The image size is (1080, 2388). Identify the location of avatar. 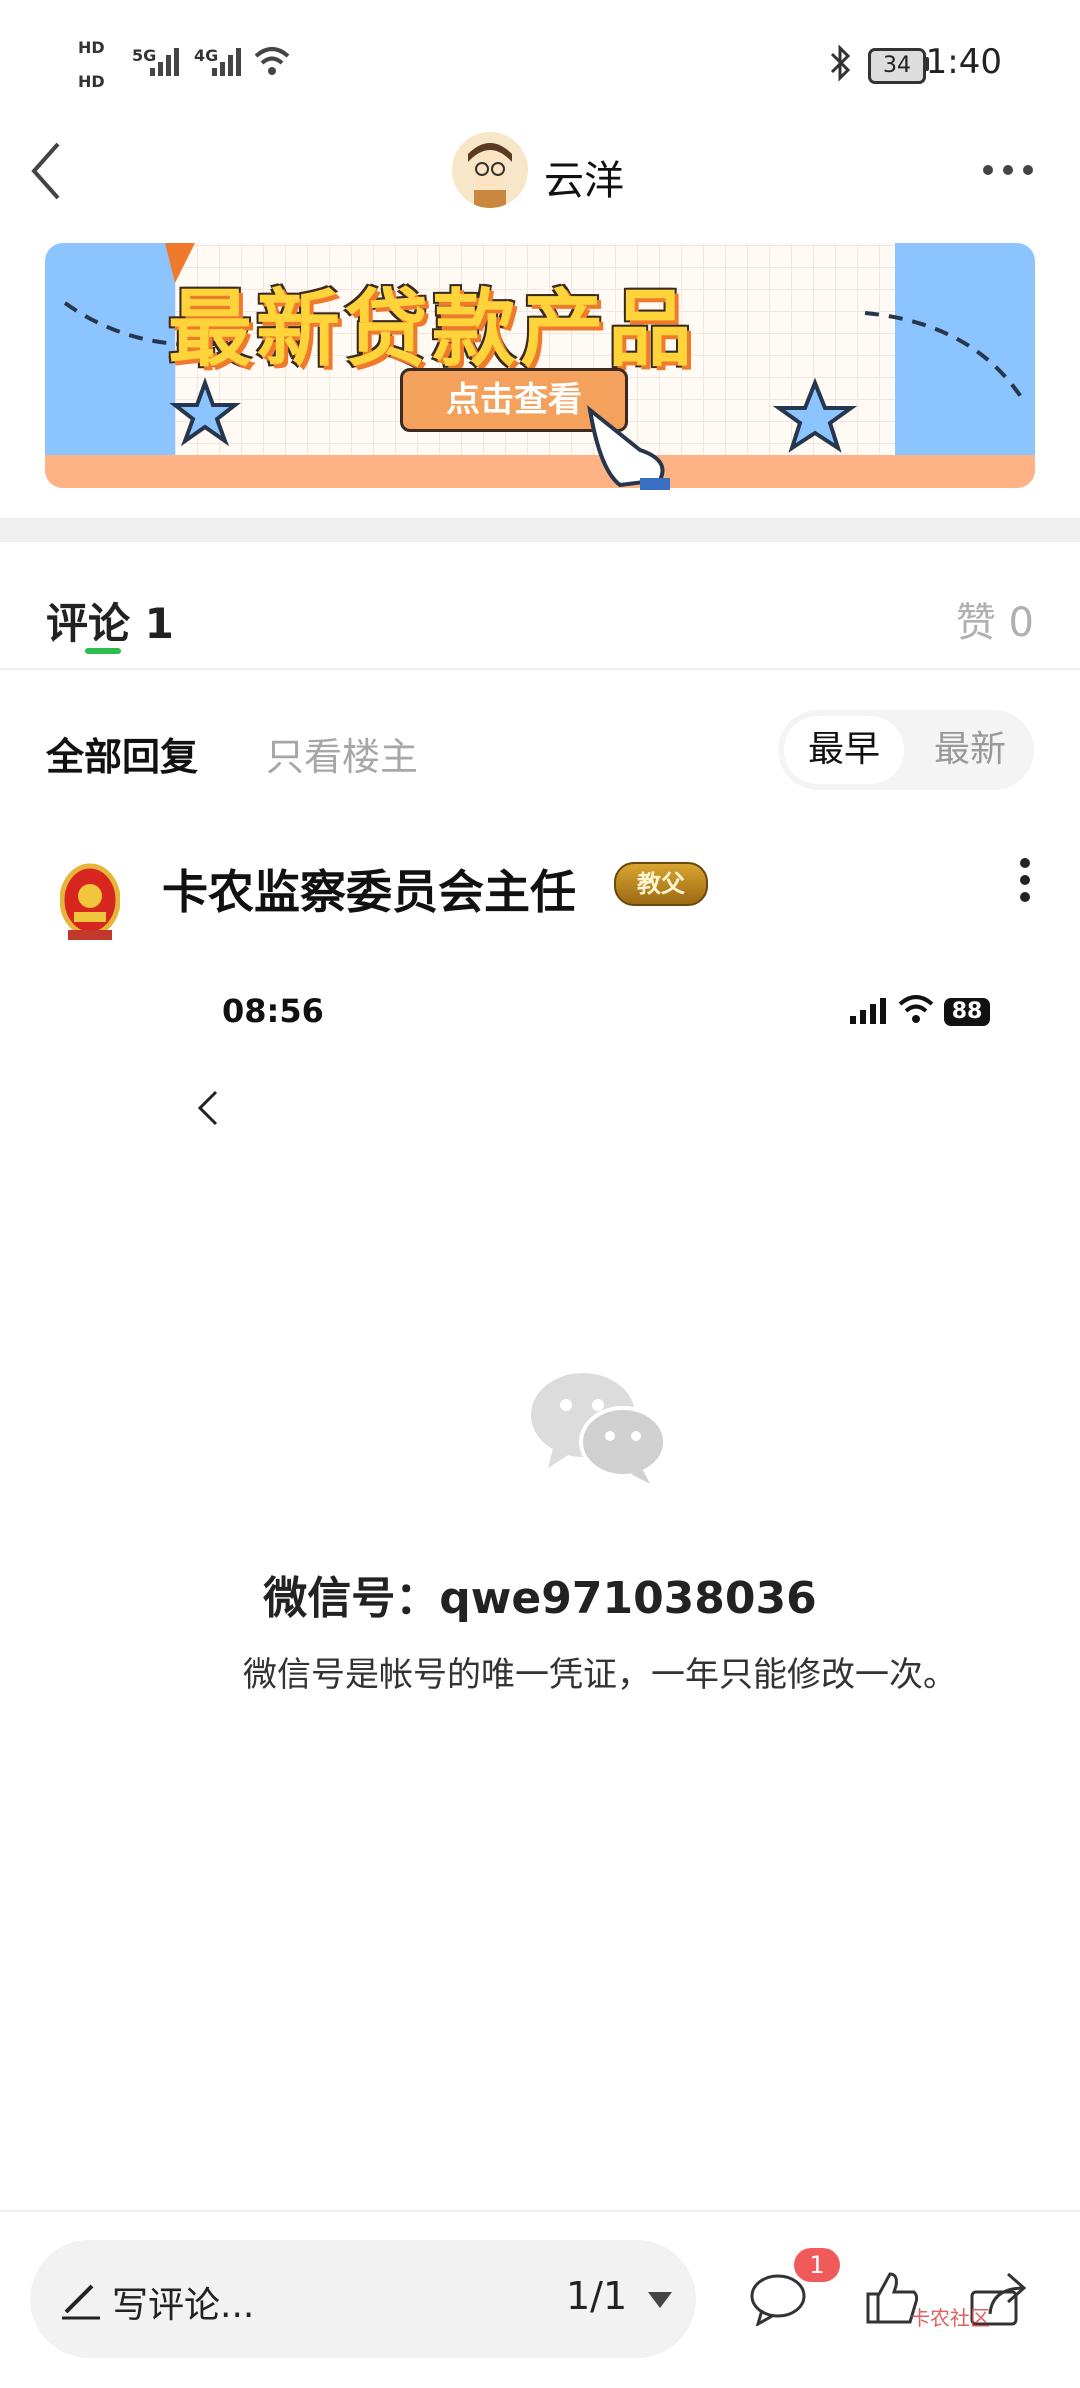
(490, 170).